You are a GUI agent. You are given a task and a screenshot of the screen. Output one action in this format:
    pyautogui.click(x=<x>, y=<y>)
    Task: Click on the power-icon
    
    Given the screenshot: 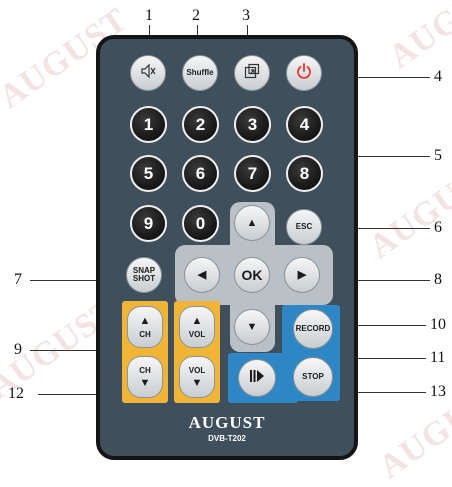 What is the action you would take?
    pyautogui.click(x=304, y=73)
    